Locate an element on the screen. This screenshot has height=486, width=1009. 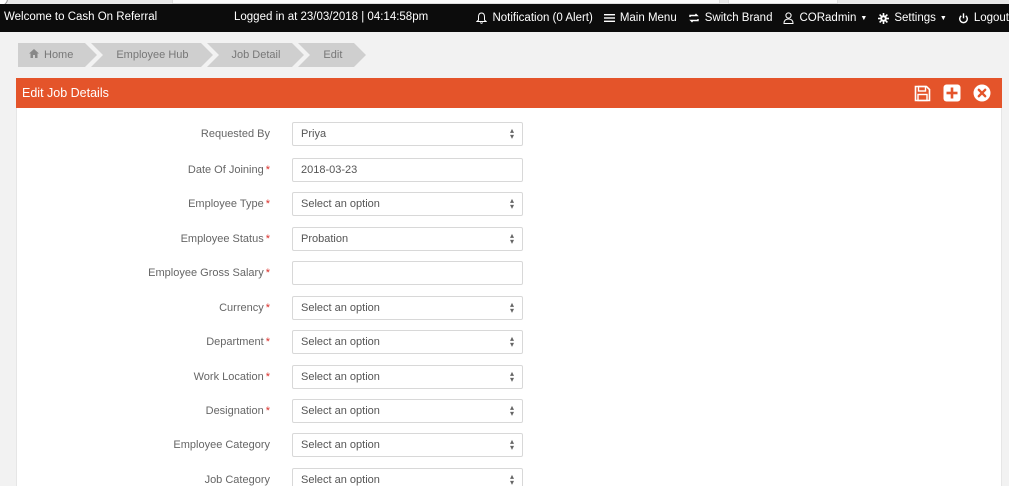
settings-menu: Settings ▼ is located at coordinates (912, 18).